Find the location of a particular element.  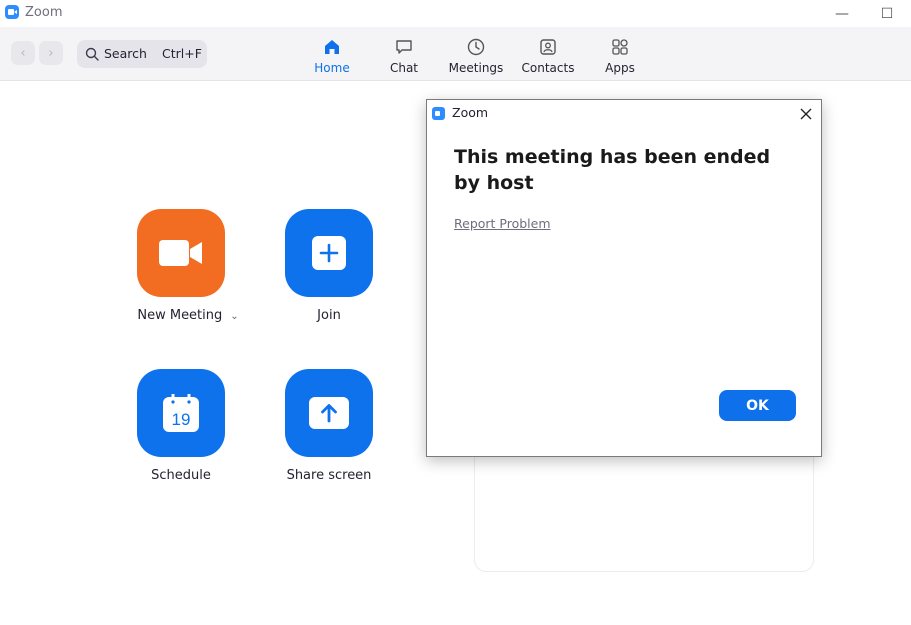

chevron-left-icon: ‹ is located at coordinates (23, 53).